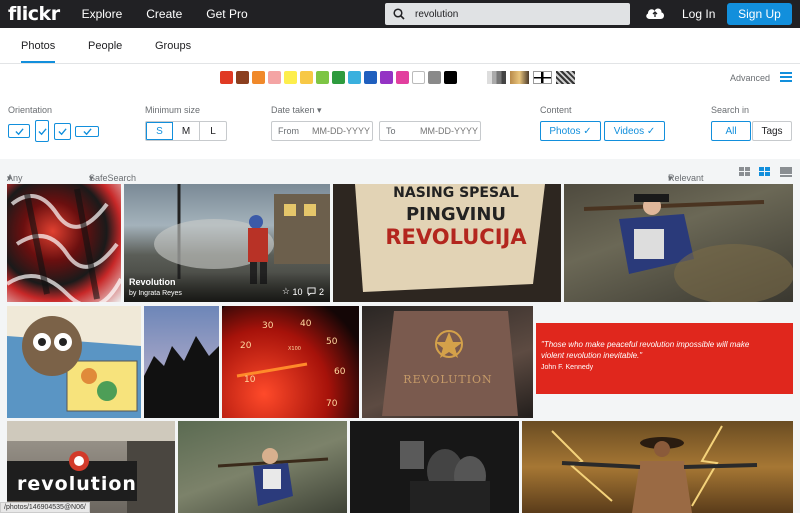 This screenshot has width=800, height=513. Describe the element at coordinates (91, 467) in the screenshot. I see `photo-revolution-storefront: revolution` at that location.